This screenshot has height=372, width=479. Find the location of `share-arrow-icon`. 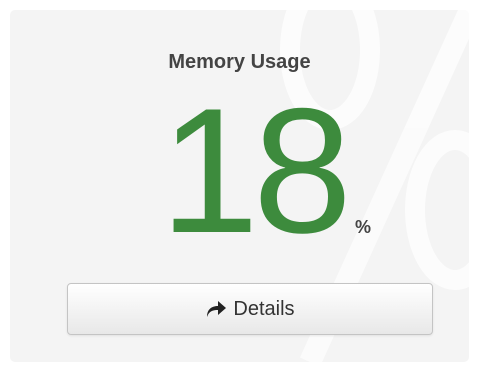

share-arrow-icon is located at coordinates (217, 309).